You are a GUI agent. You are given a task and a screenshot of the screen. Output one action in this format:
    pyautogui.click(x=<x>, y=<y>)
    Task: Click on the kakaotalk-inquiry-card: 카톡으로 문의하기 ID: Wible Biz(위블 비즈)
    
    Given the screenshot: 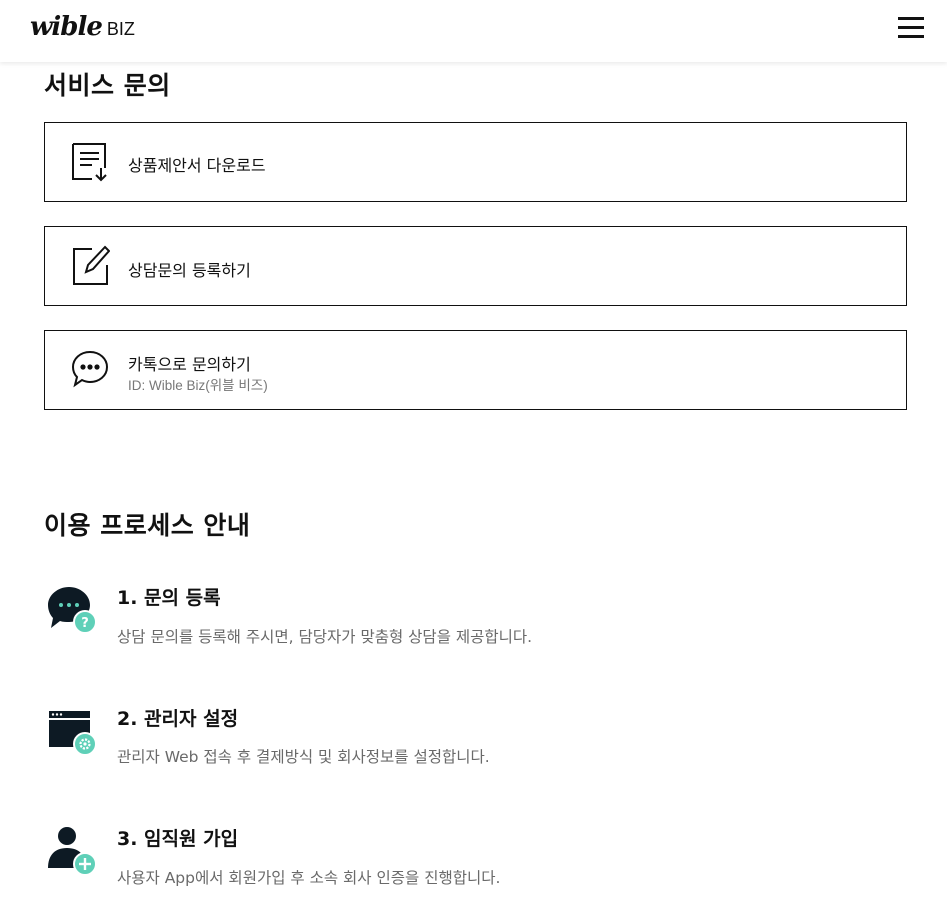 What is the action you would take?
    pyautogui.click(x=475, y=370)
    